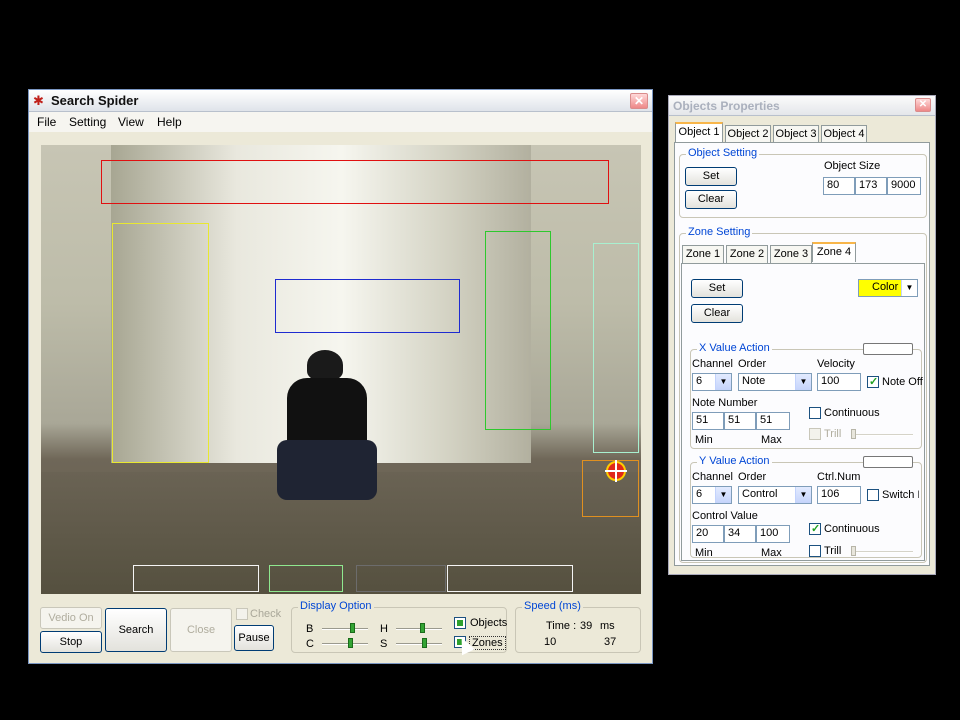 This screenshot has height=720, width=960. Describe the element at coordinates (760, 494) in the screenshot. I see `y-order-value: Control` at that location.